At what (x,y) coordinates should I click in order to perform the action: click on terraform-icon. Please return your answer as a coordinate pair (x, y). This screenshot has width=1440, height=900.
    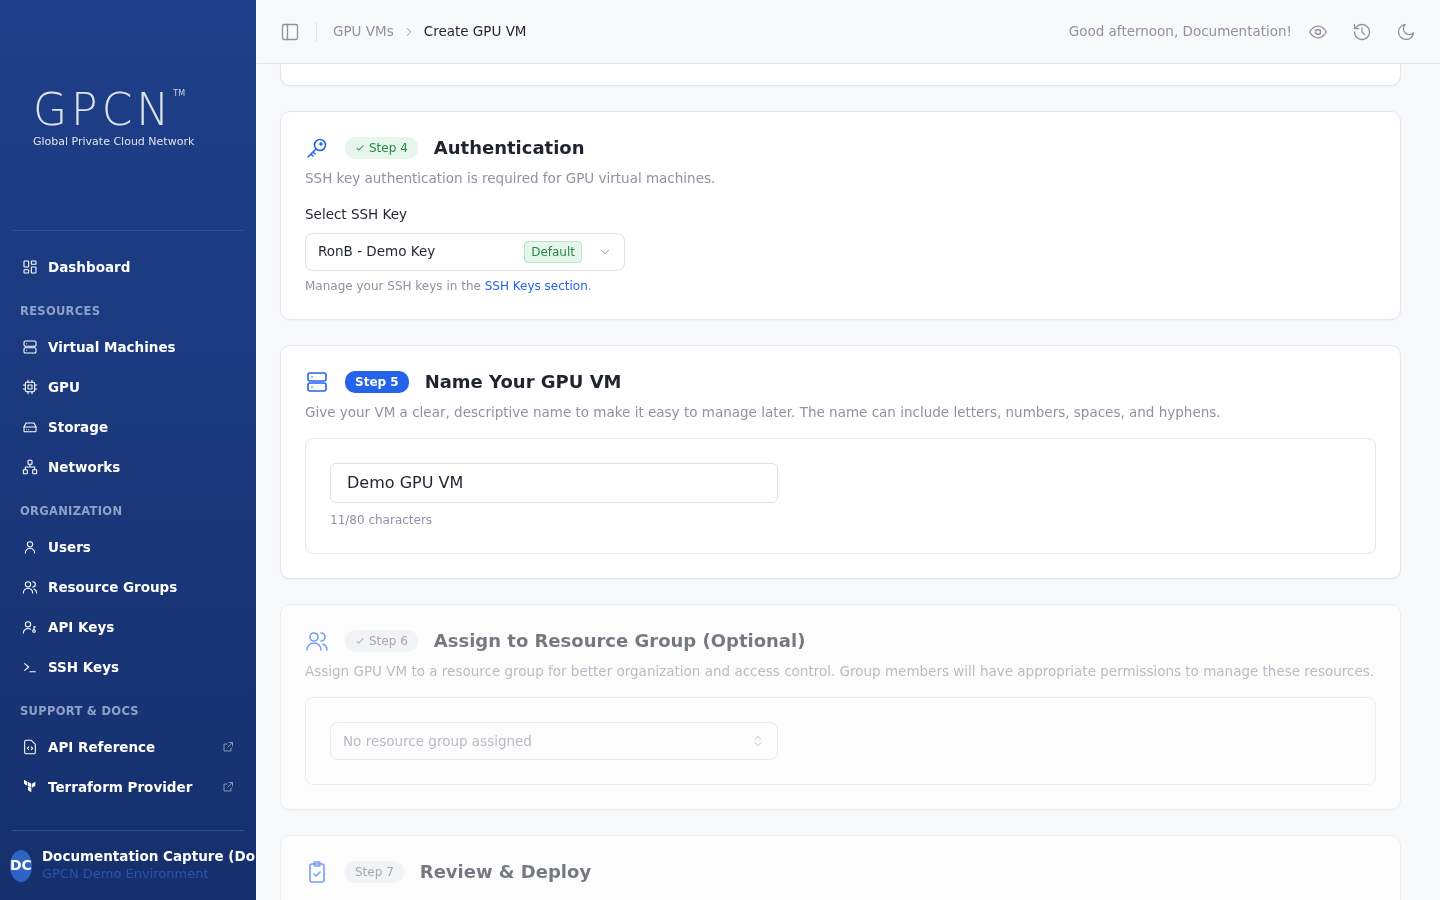
    Looking at the image, I should click on (30, 787).